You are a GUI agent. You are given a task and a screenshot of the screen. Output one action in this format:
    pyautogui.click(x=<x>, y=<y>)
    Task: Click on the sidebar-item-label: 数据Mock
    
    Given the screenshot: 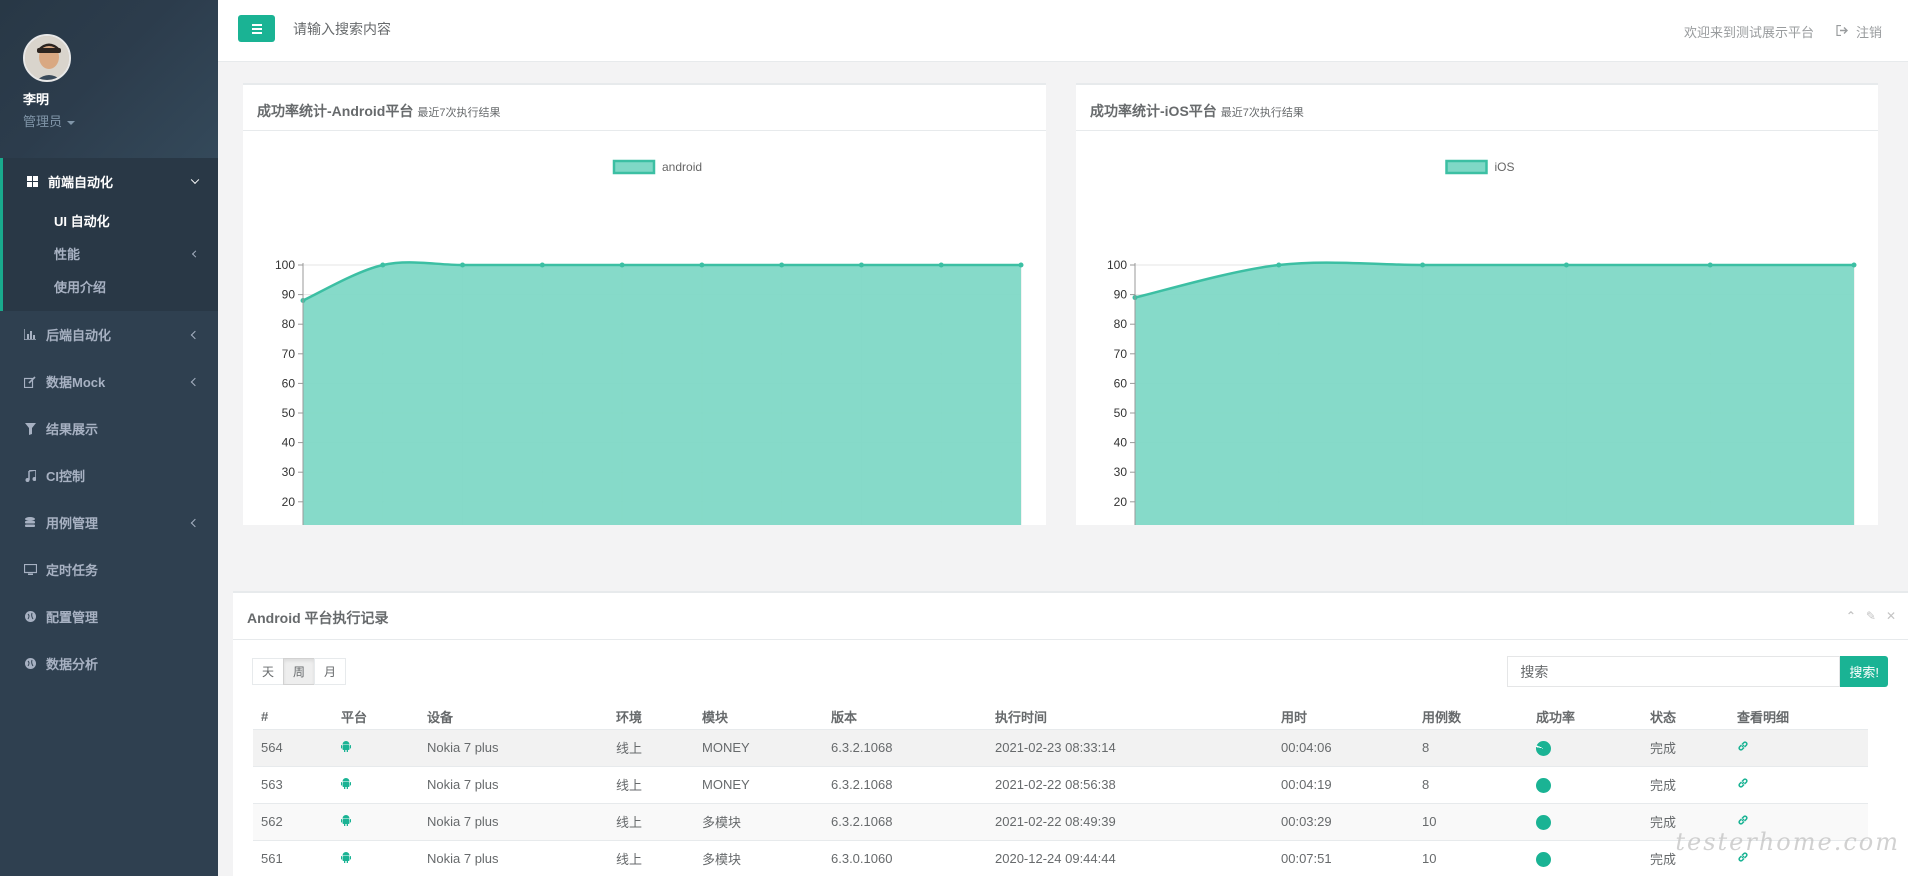 What is the action you would take?
    pyautogui.click(x=76, y=382)
    